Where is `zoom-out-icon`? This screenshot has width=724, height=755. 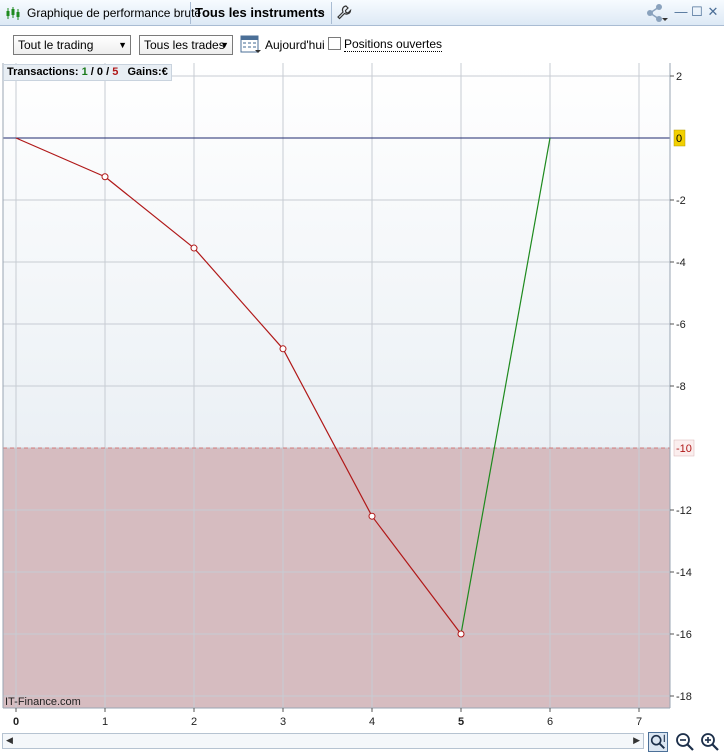 zoom-out-icon is located at coordinates (685, 742).